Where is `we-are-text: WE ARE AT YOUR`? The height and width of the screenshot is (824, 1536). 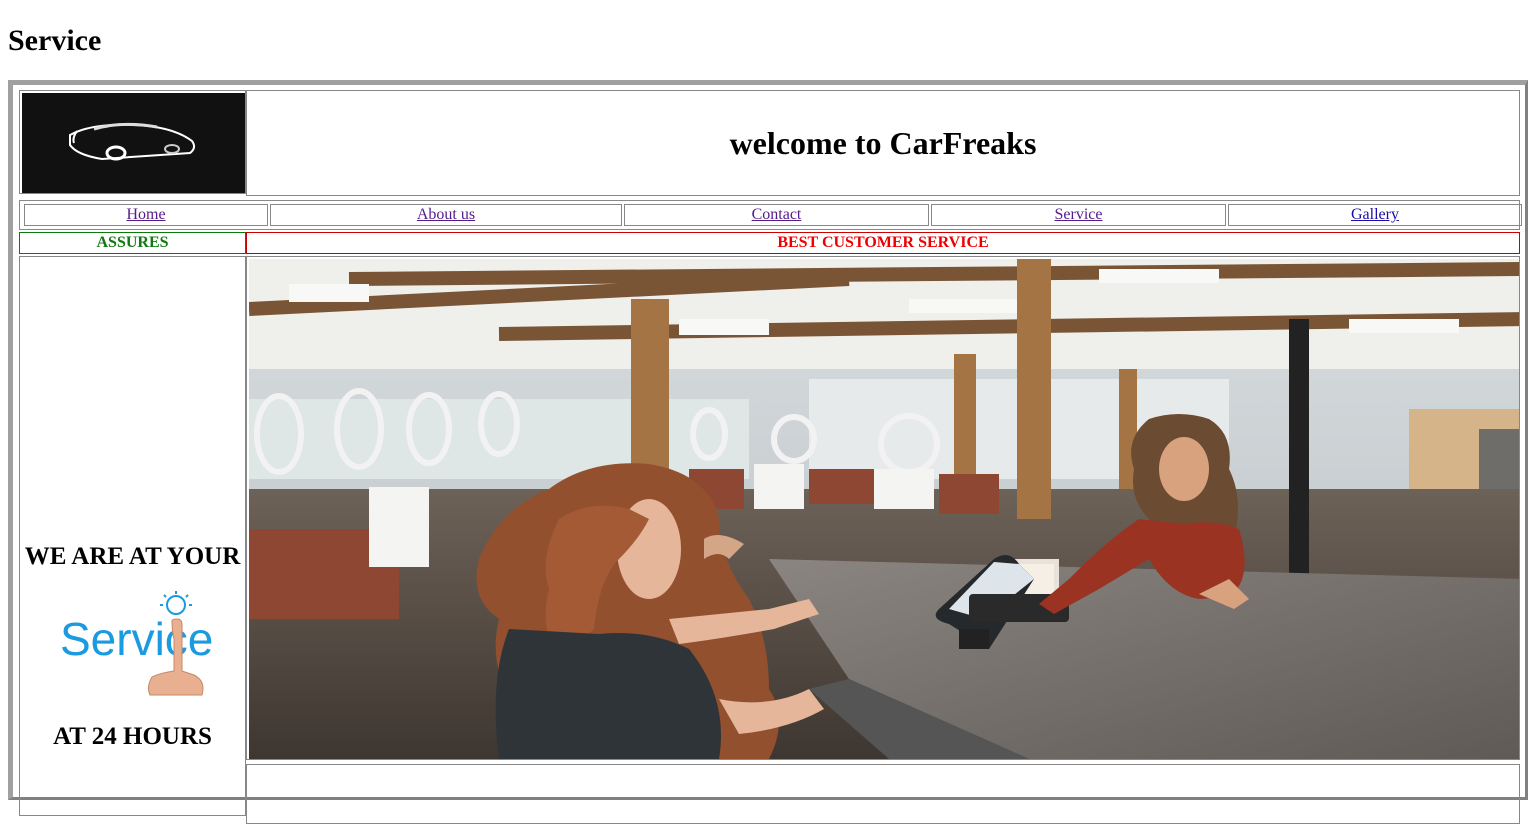
we-are-text: WE ARE AT YOUR is located at coordinates (132, 556).